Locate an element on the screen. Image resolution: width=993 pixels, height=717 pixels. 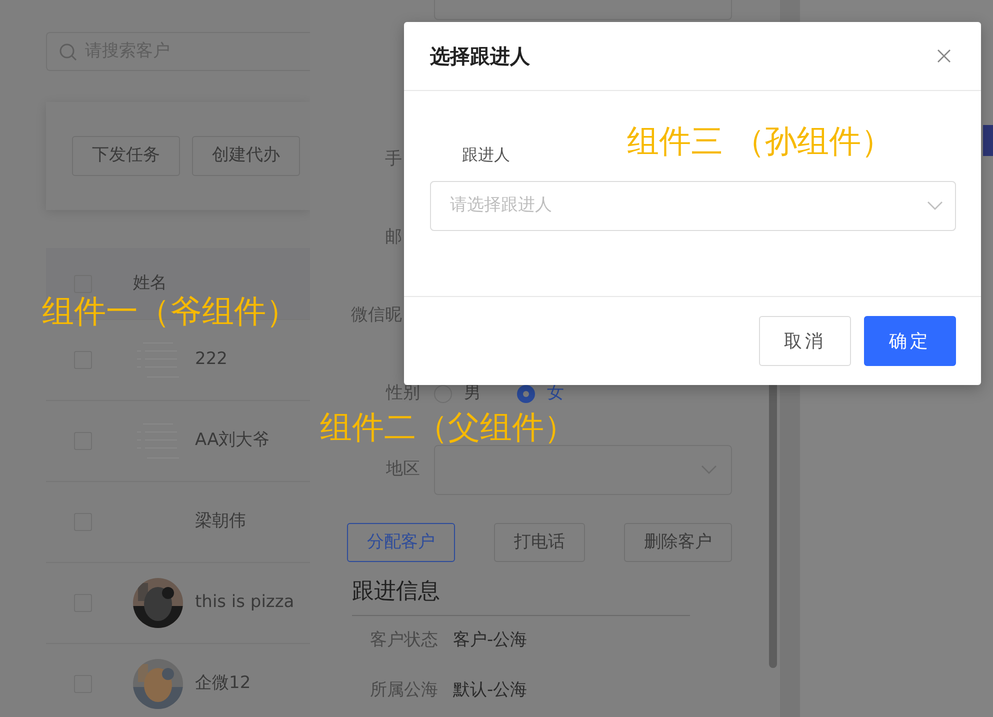
action-button: 删除客户 is located at coordinates (678, 542).